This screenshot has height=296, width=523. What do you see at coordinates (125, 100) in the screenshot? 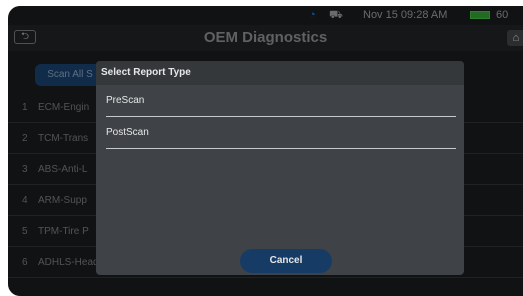
I see `option-label: PreScan` at bounding box center [125, 100].